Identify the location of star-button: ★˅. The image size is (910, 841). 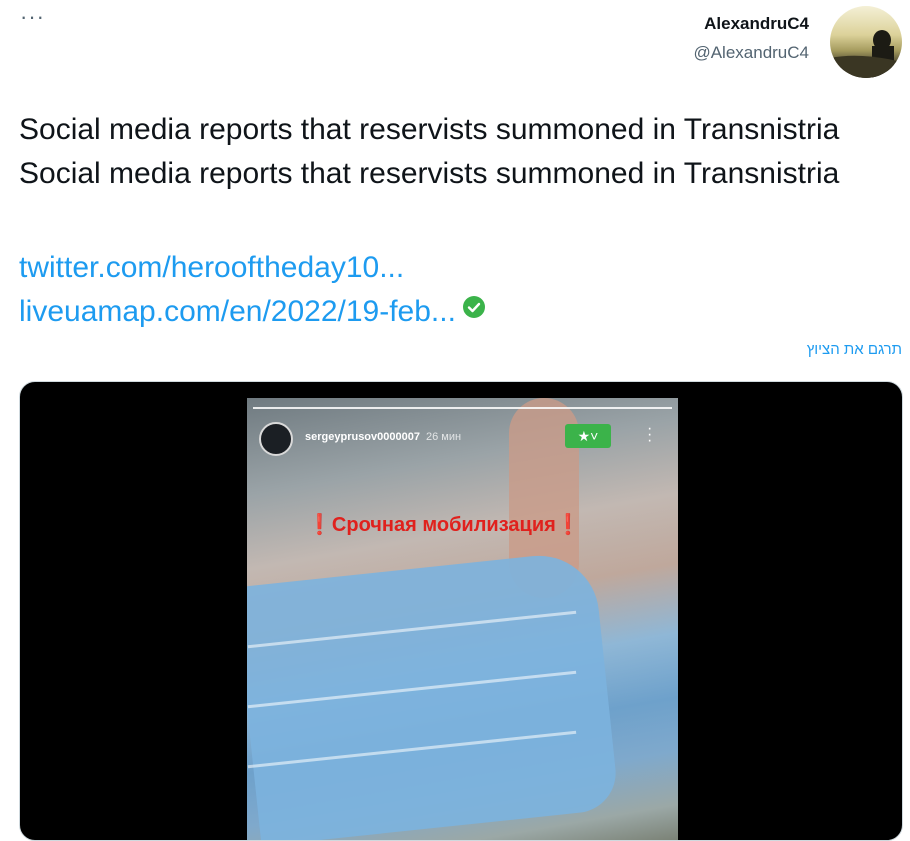
(588, 436).